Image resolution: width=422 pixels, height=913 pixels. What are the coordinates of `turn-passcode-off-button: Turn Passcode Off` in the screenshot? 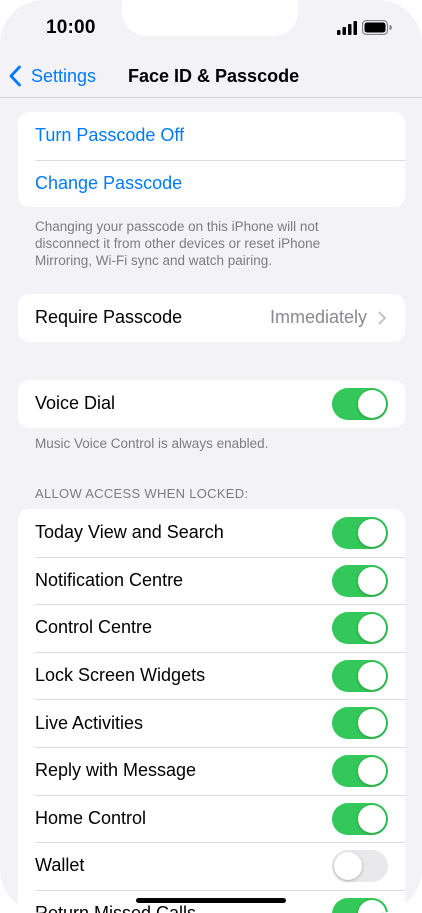 It's located at (211, 136).